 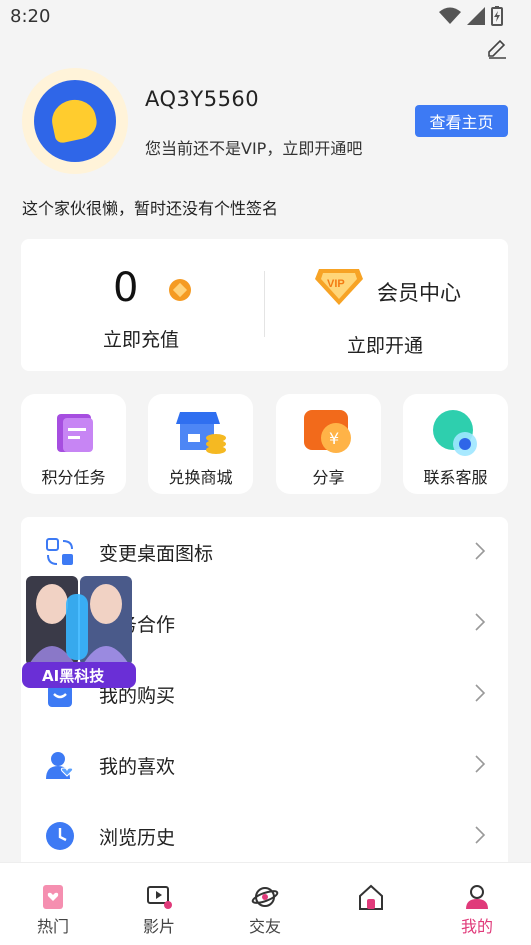 What do you see at coordinates (73, 676) in the screenshot?
I see `ad-text: AI黑科技` at bounding box center [73, 676].